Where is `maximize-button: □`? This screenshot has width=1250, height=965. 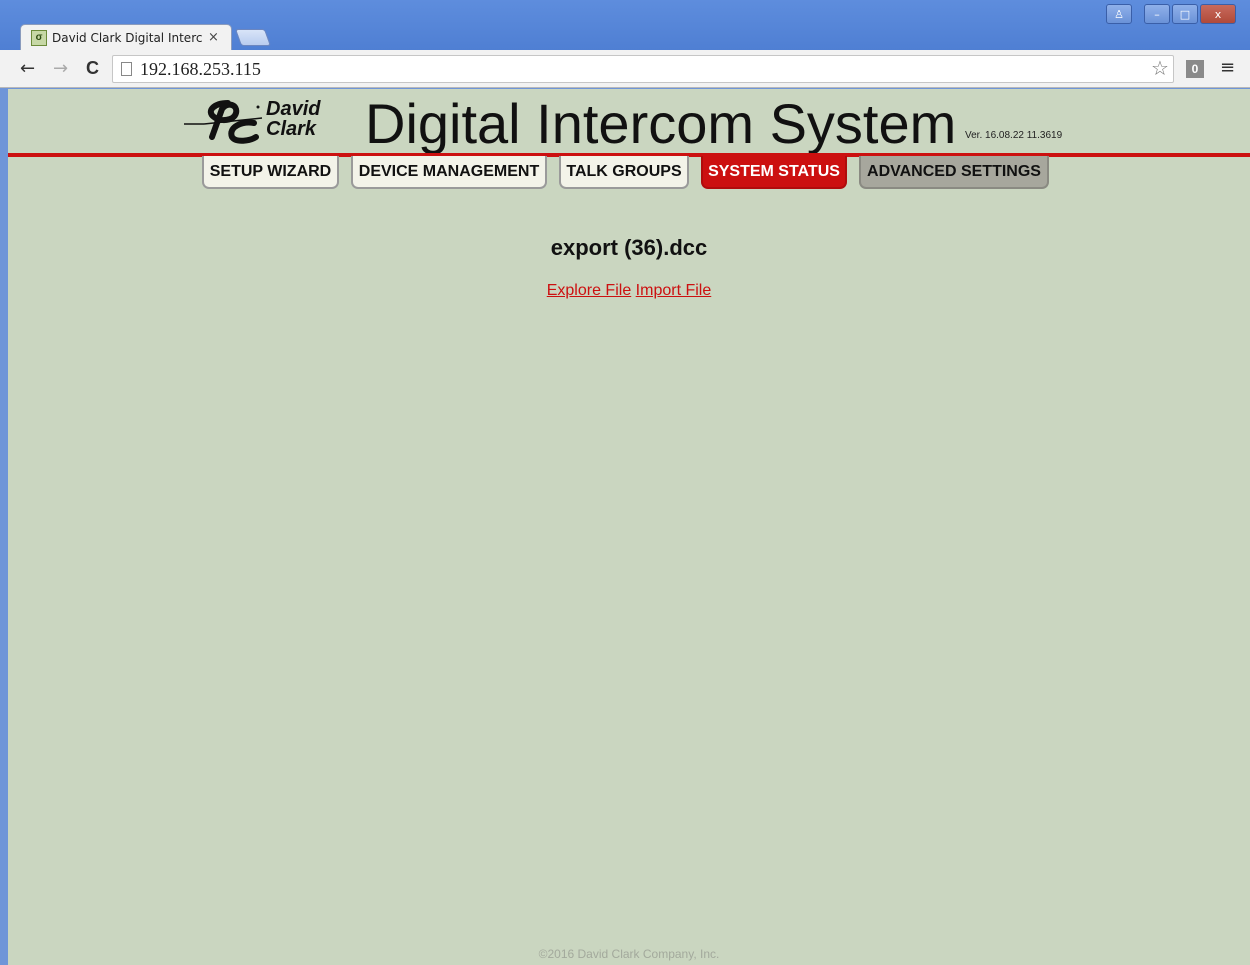
maximize-button: □ is located at coordinates (1185, 14).